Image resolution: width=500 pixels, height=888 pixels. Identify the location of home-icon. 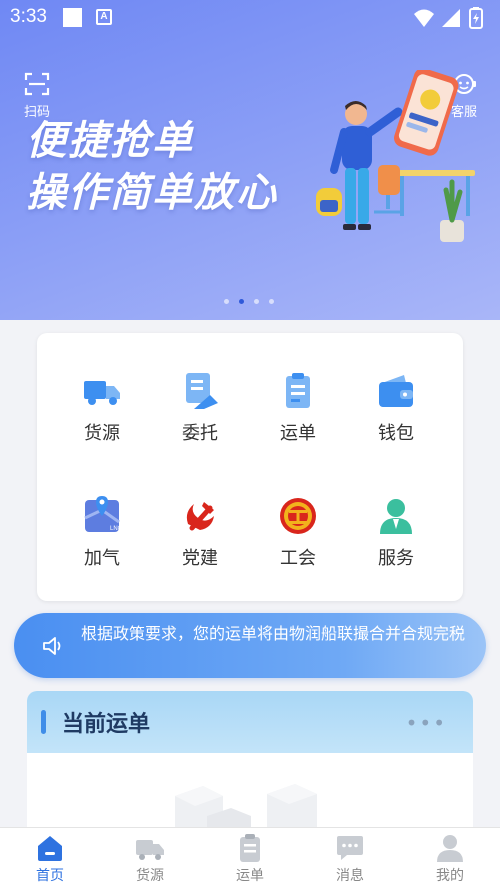
(50, 848).